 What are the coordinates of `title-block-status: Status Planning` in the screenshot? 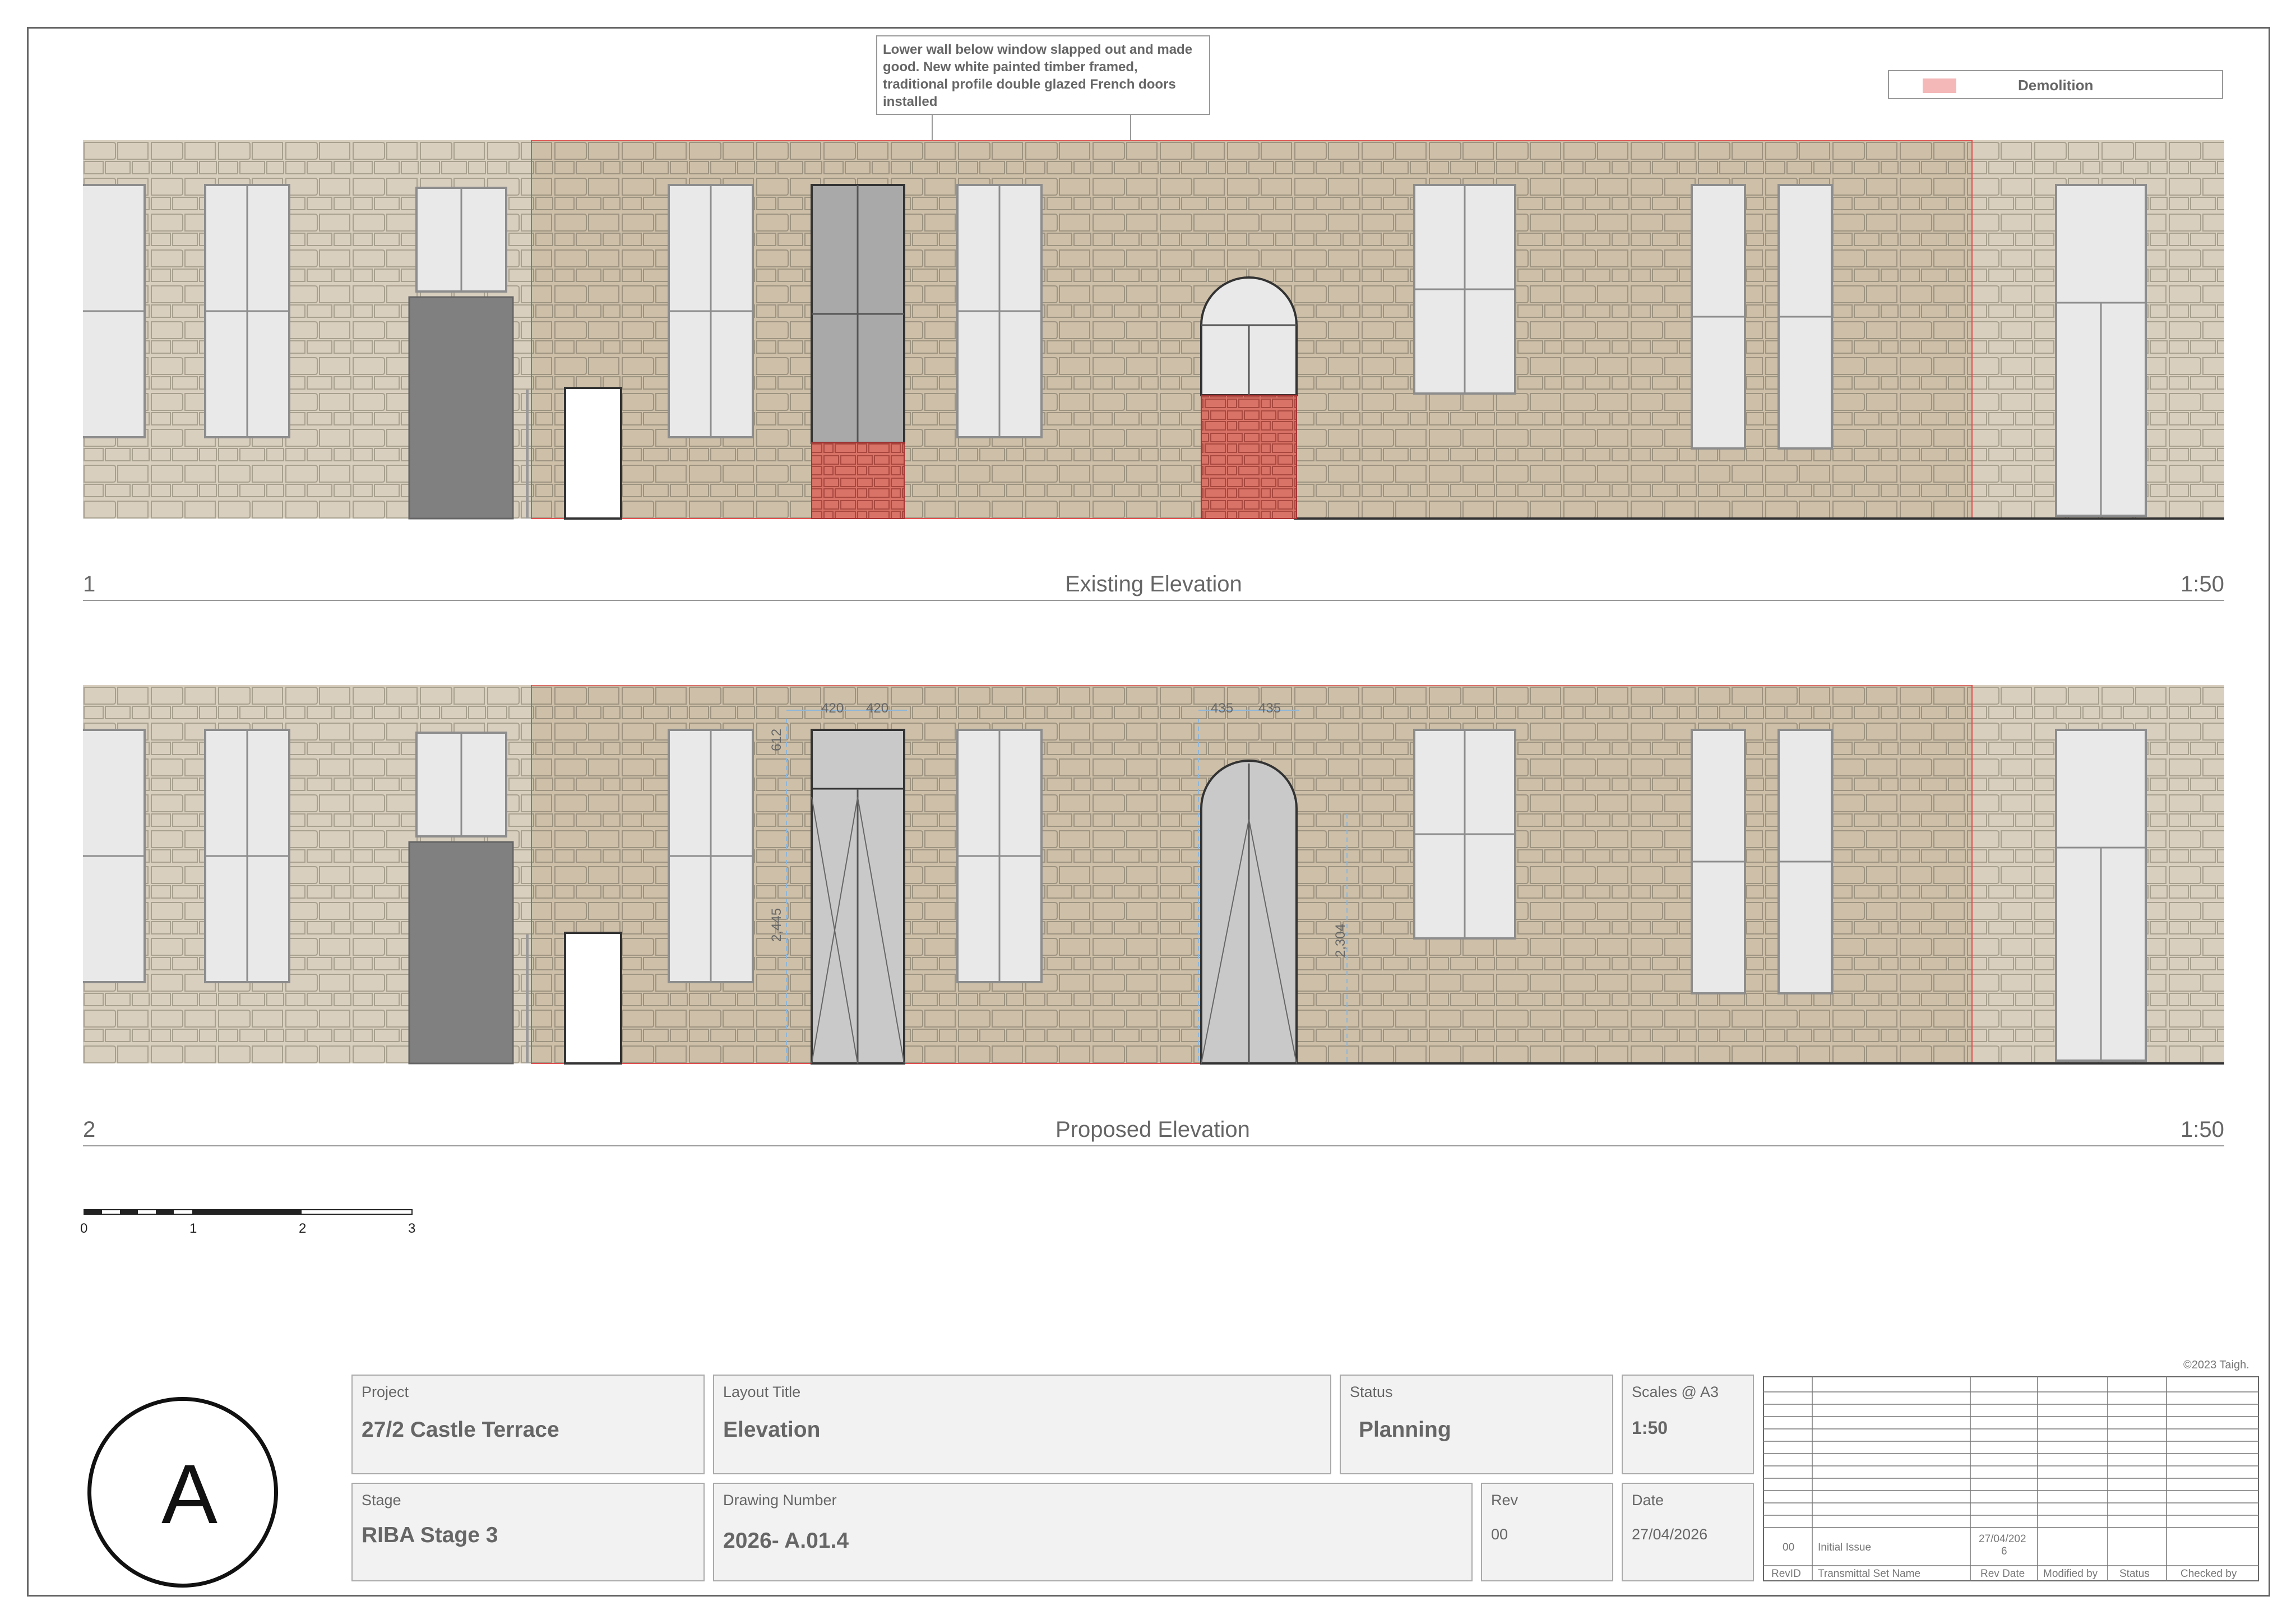 It's located at (1476, 1424).